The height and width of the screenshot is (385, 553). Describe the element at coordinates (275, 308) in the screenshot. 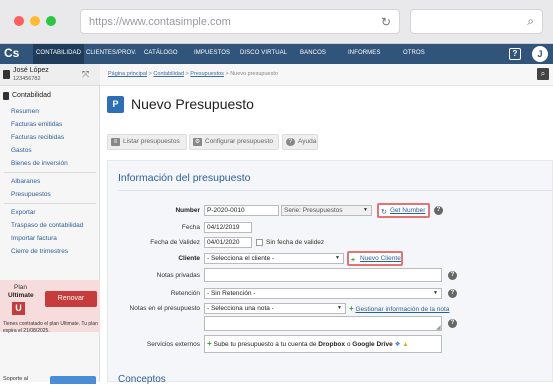

I see `notes-select: - Selecciona una nota - ▼` at that location.